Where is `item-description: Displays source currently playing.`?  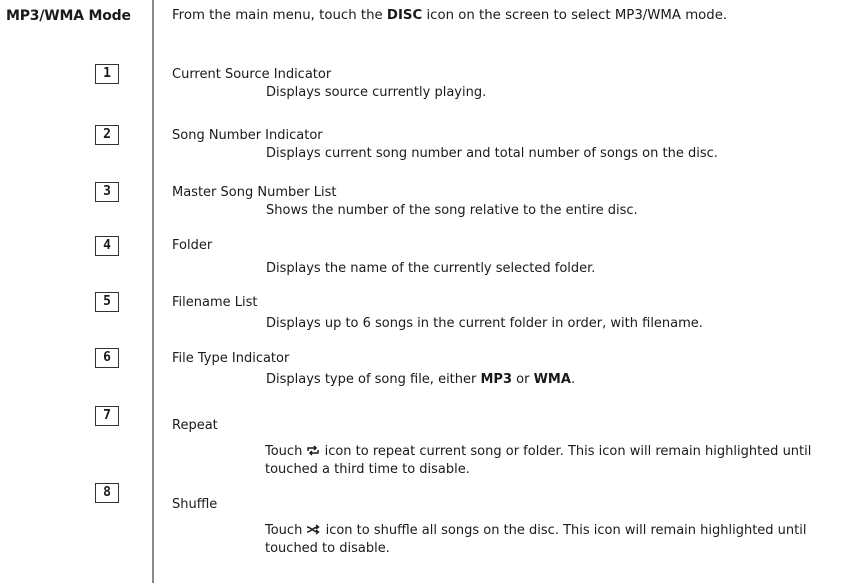
item-description: Displays source currently playing. is located at coordinates (376, 92).